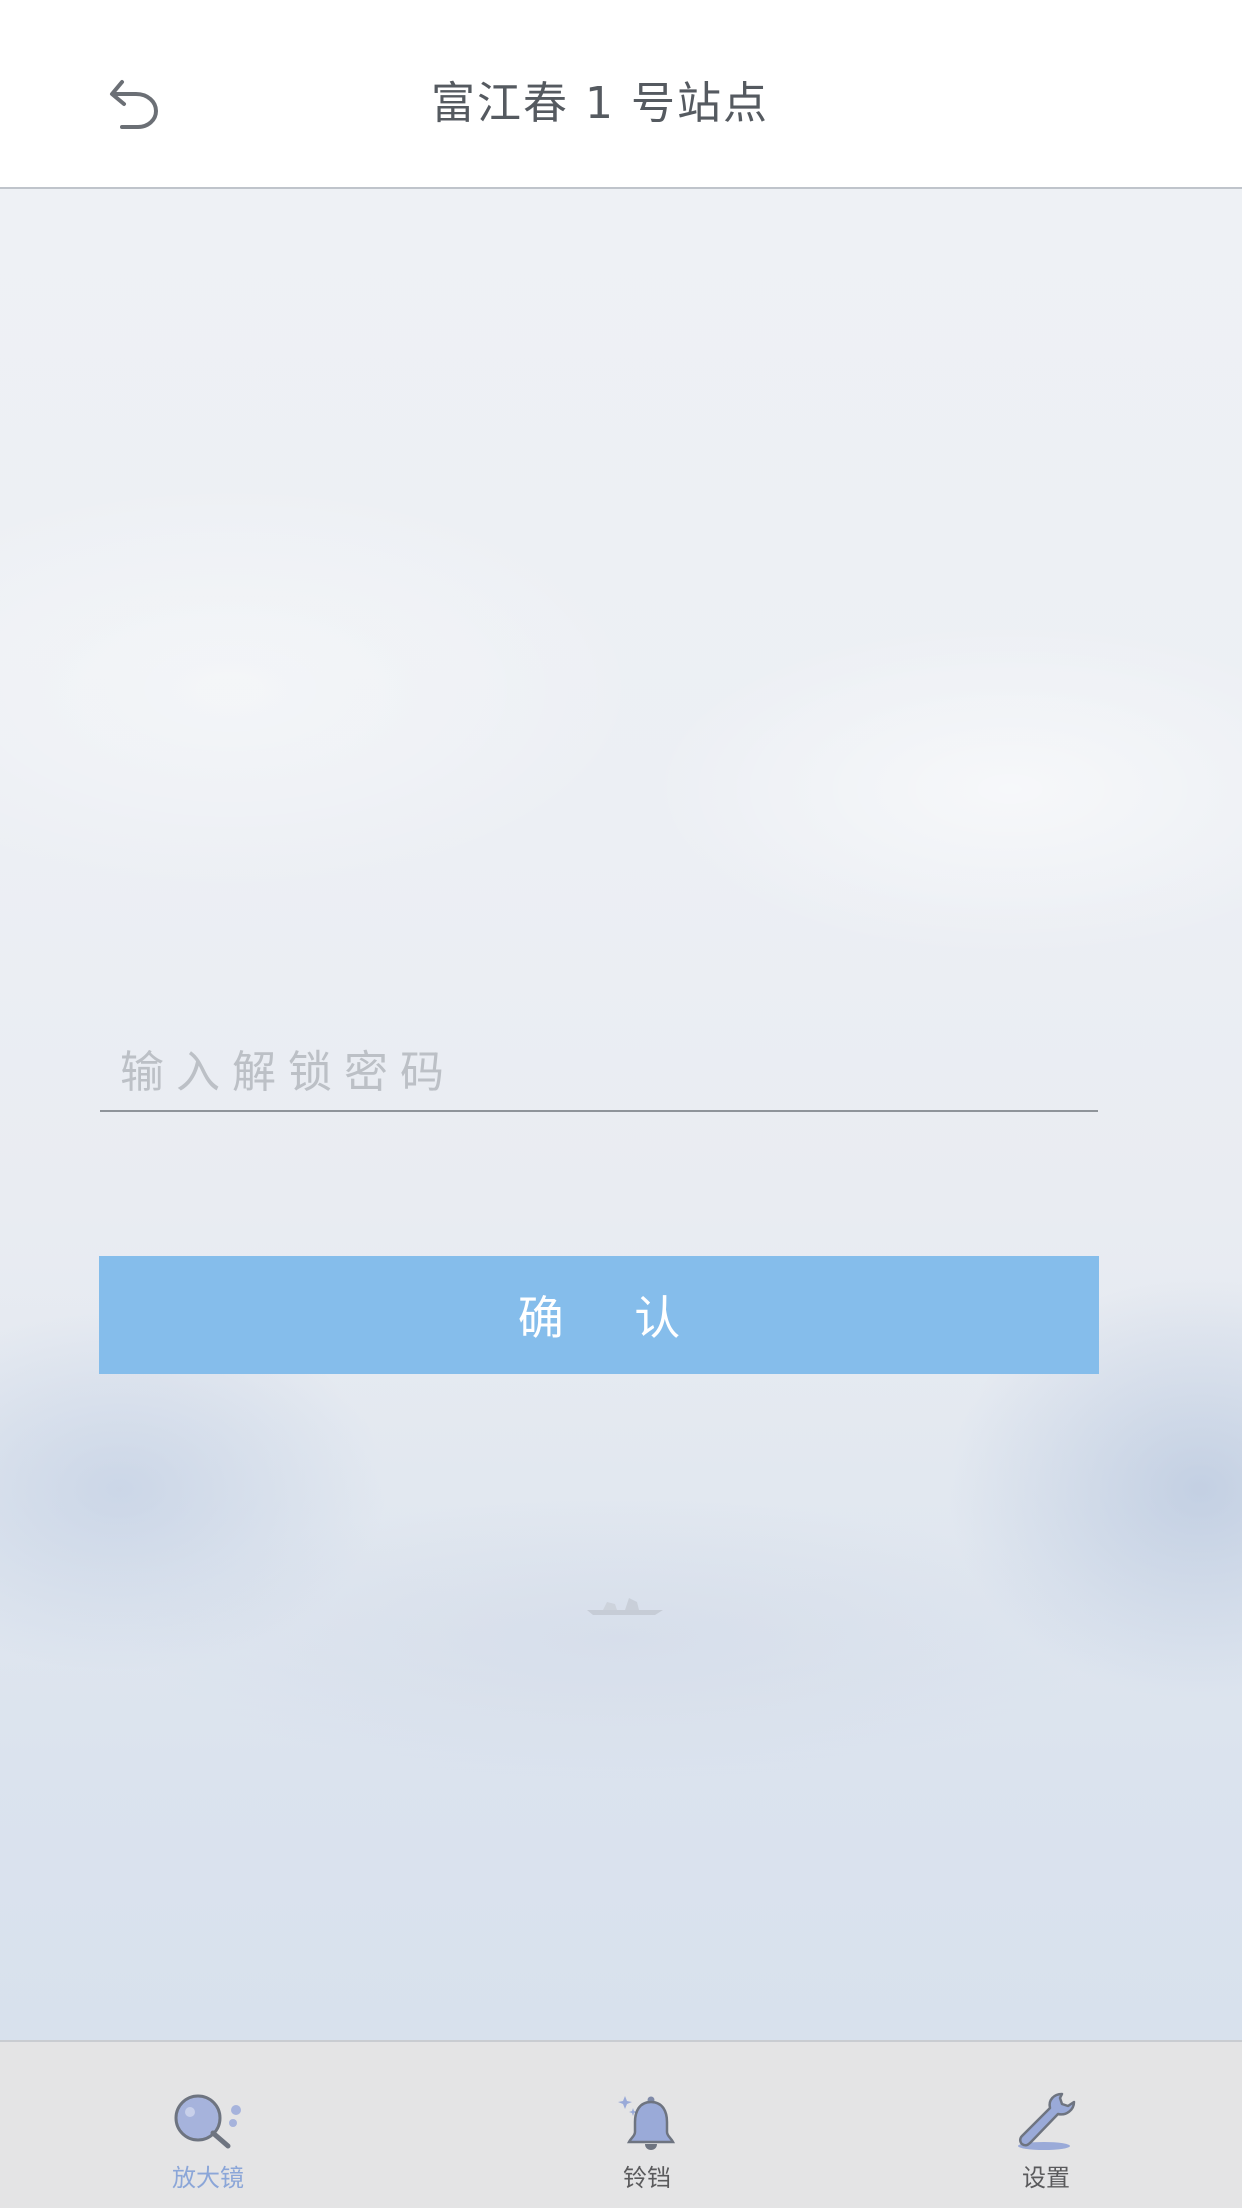 Image resolution: width=1242 pixels, height=2208 pixels. I want to click on tab-label-bell: 铃铛, so click(647, 2178).